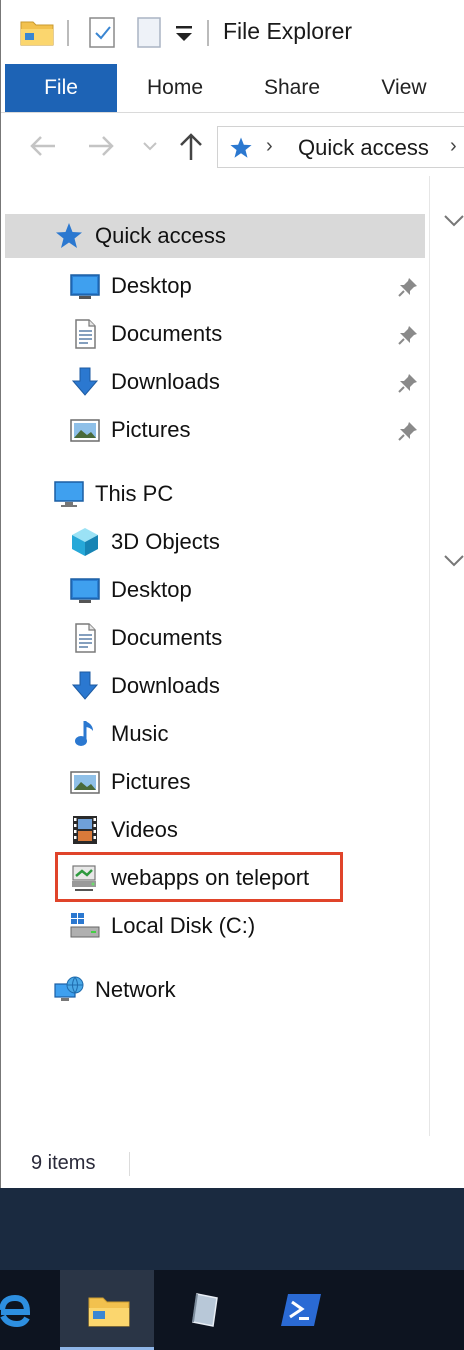  I want to click on internet-explorer-icon, so click(15, 1311).